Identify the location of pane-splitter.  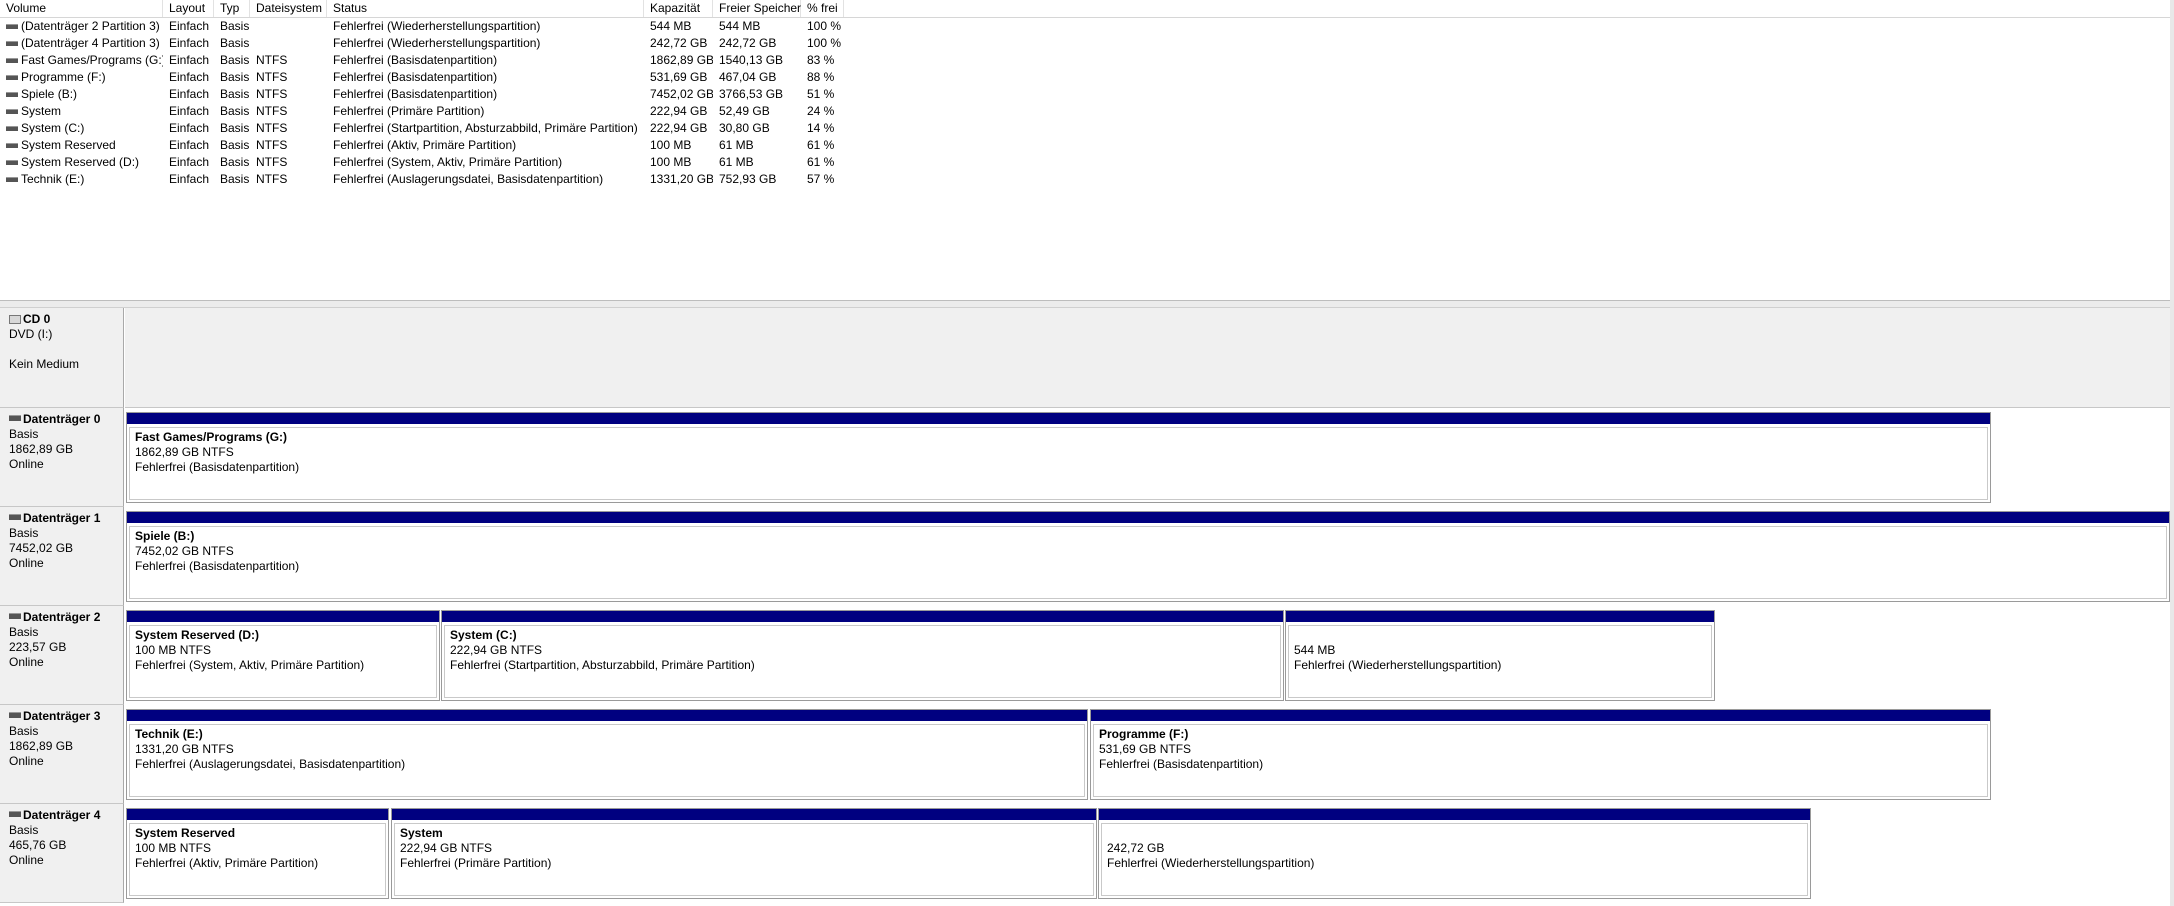
(1087, 304).